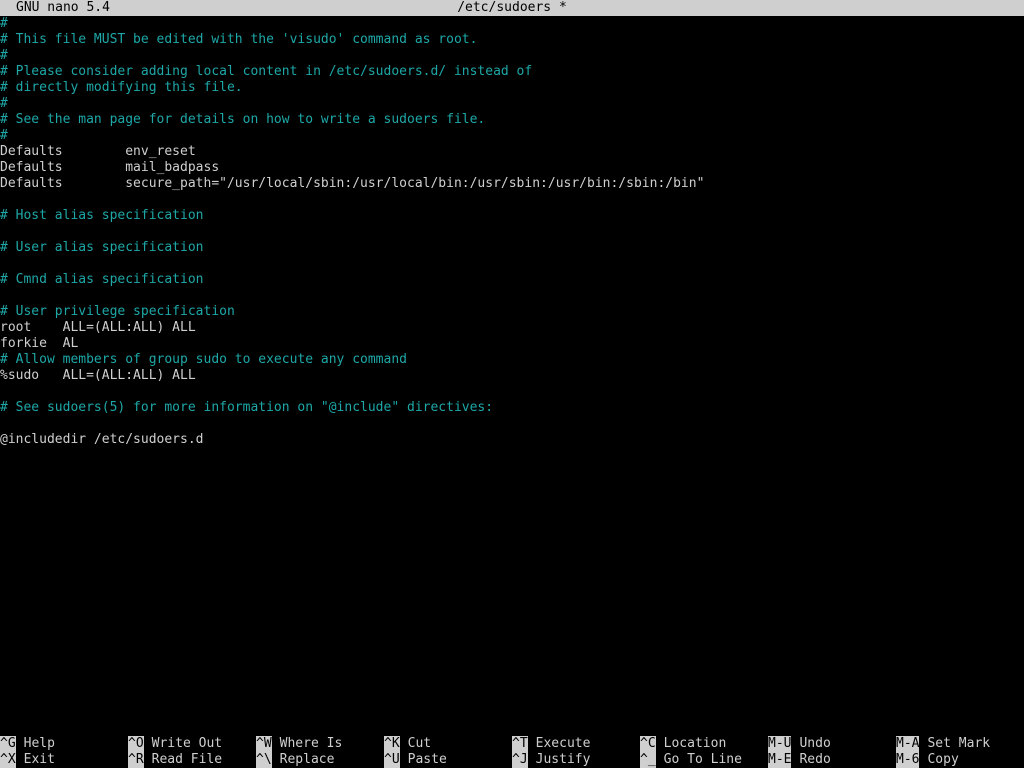  Describe the element at coordinates (264, 744) in the screenshot. I see `shortcut-key: ^W` at that location.